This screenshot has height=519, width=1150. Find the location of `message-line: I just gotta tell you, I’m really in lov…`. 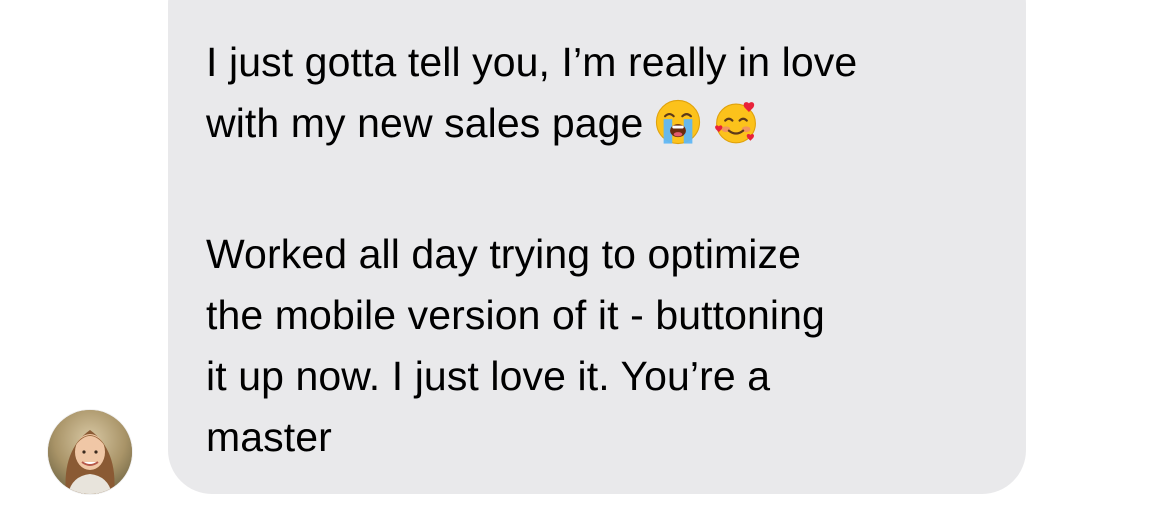

message-line: I just gotta tell you, I’m really in lov… is located at coordinates (531, 62).